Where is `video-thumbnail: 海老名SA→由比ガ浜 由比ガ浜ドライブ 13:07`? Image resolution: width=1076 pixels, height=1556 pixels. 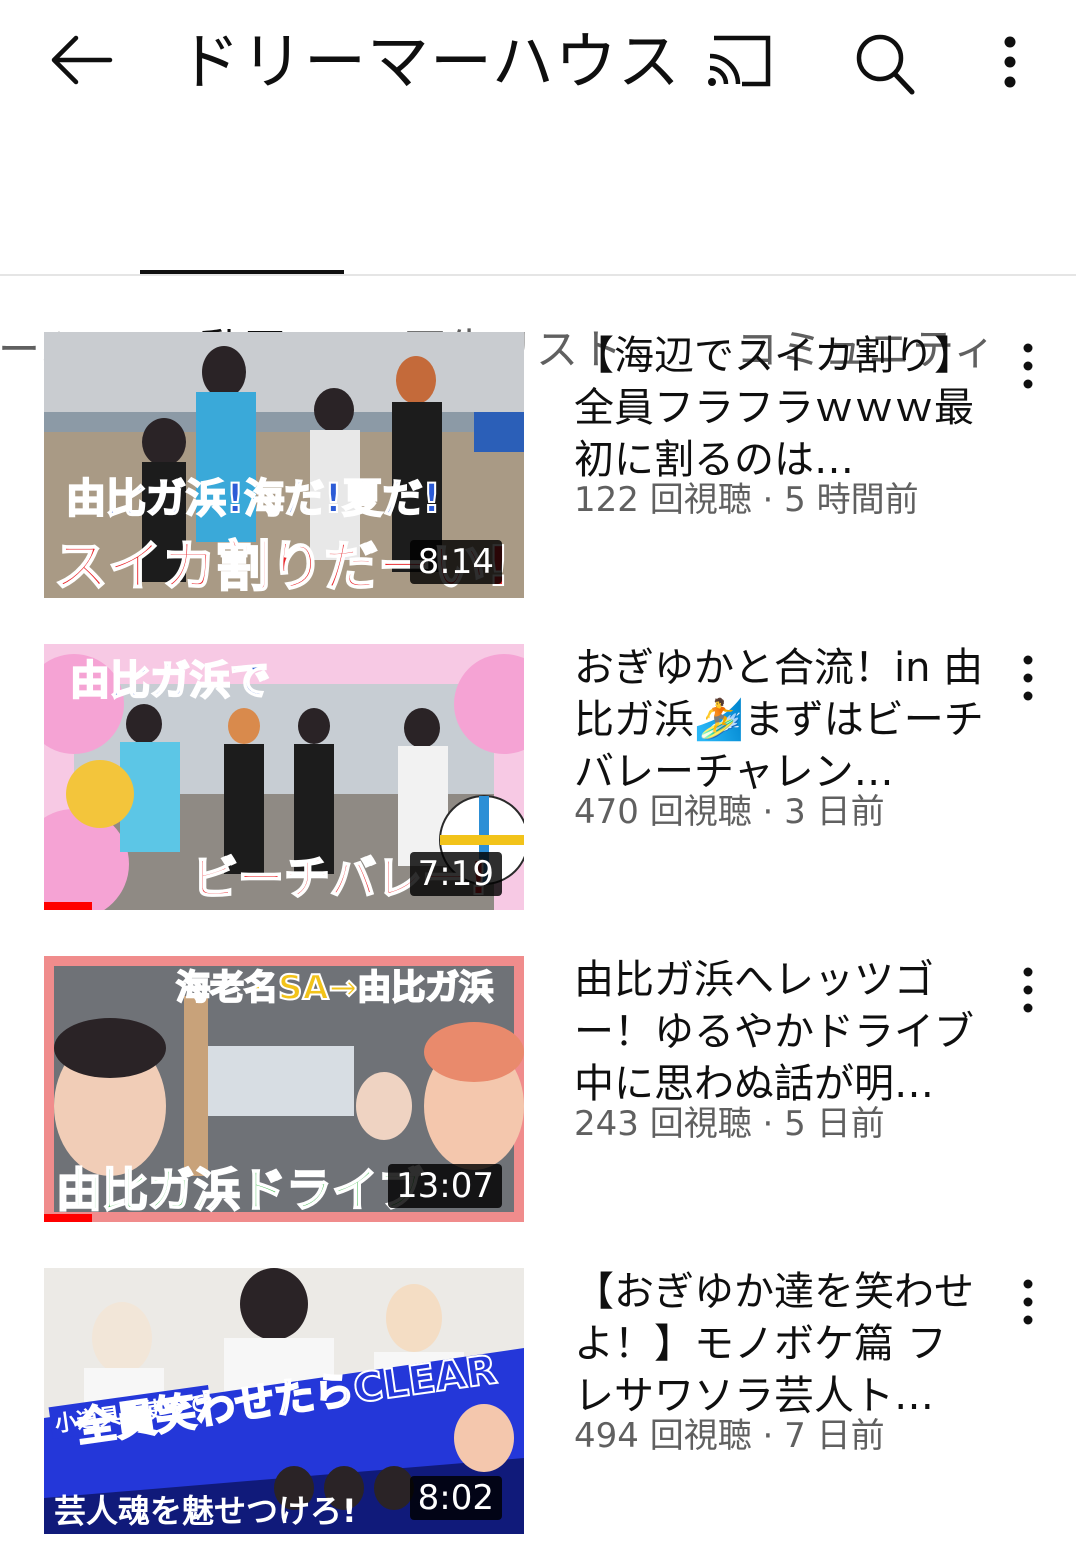
video-thumbnail: 海老名SA→由比ガ浜 由比ガ浜ドライブ 13:07 is located at coordinates (284, 1089).